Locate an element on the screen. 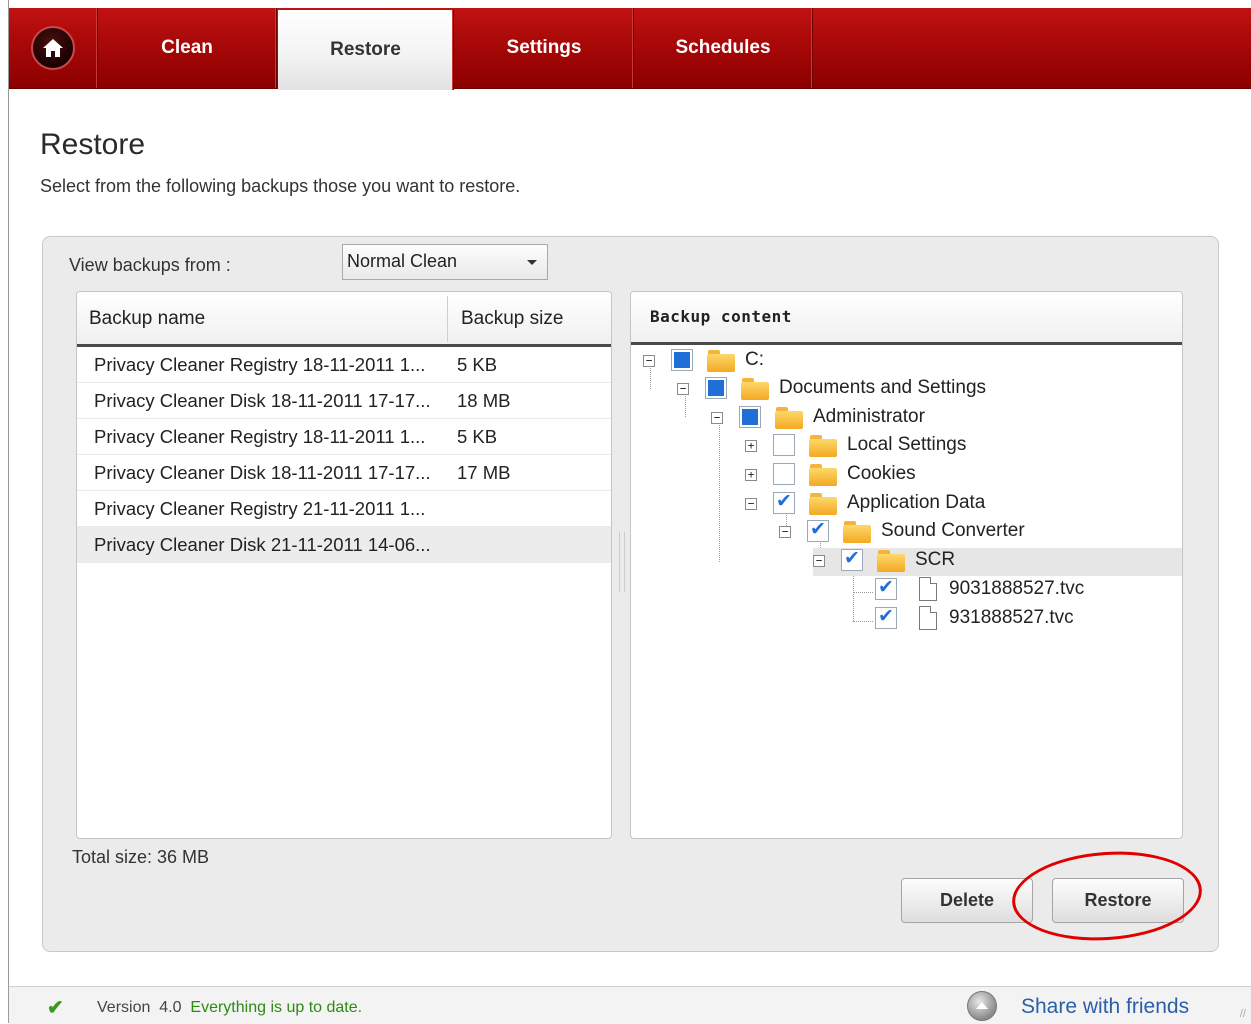 This screenshot has width=1251, height=1024. home-button is located at coordinates (53, 48).